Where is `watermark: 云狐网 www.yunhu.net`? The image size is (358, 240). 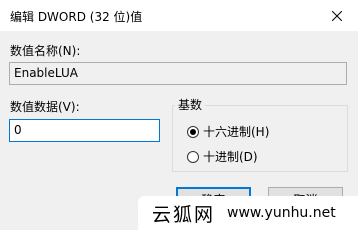
watermark: 云狐网 www.yunhu.net is located at coordinates (248, 213).